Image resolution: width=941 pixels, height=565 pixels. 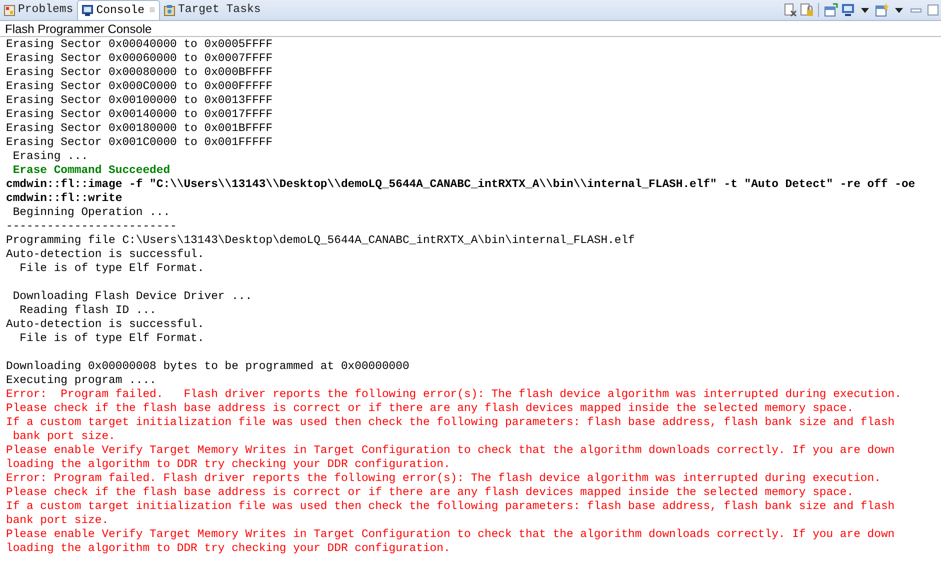 I want to click on console-line: Erasing Sector 0x001C0000 to 0x001FFFFF, so click(x=139, y=143).